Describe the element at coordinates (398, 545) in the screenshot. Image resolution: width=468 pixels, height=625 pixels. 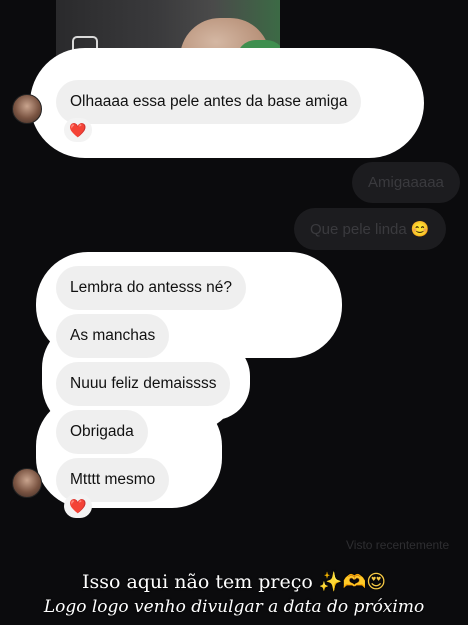
I see `seen-status: Visto recentemente` at that location.